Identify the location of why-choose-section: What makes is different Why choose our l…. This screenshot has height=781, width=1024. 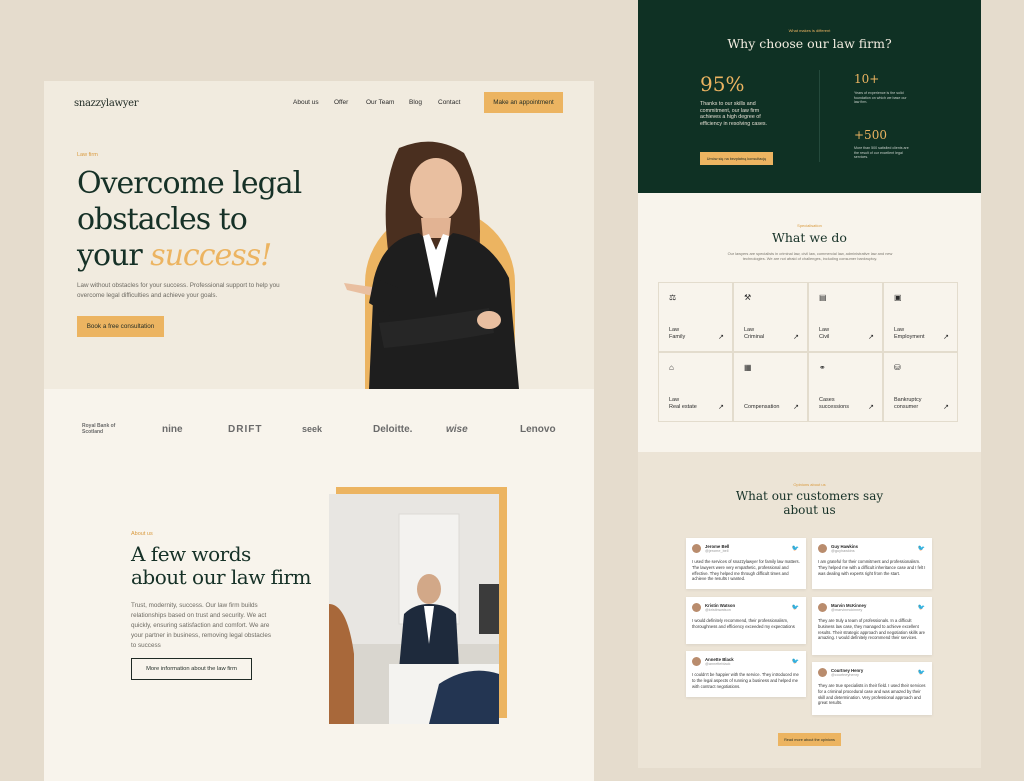
(809, 96).